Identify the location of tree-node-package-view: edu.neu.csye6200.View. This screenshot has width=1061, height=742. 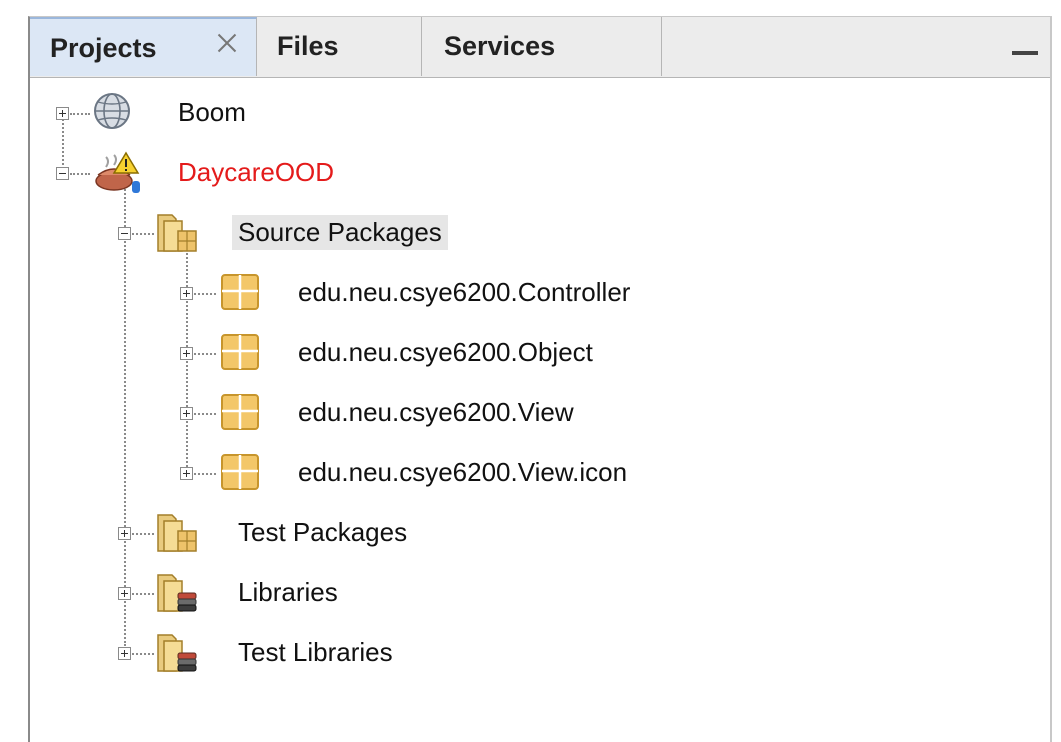
(430, 411).